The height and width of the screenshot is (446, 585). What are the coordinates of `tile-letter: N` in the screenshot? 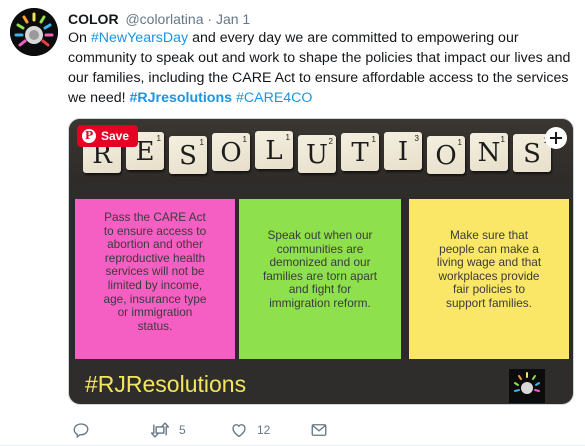 It's located at (489, 153).